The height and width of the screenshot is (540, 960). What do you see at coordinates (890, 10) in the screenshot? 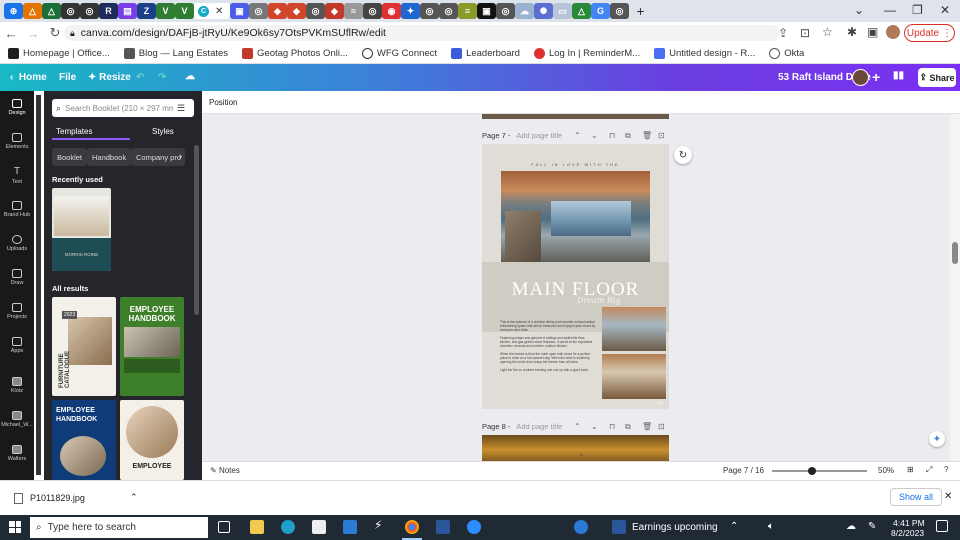
I see `minimize-icon: —` at bounding box center [890, 10].